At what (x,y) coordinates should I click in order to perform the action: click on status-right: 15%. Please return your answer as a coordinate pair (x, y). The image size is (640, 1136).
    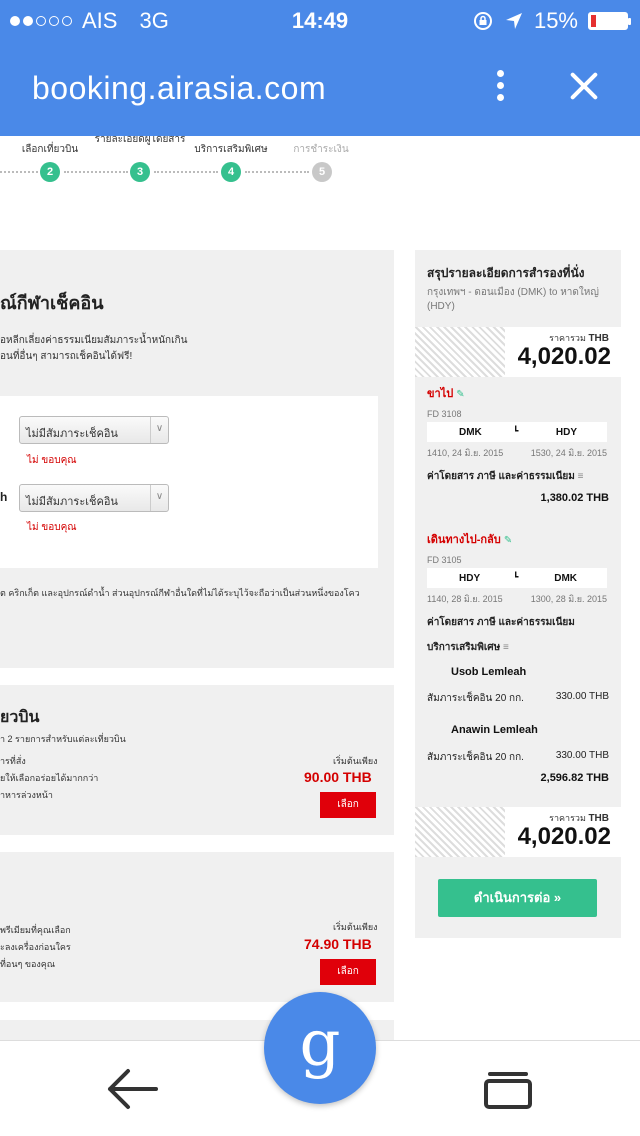
    Looking at the image, I should click on (551, 21).